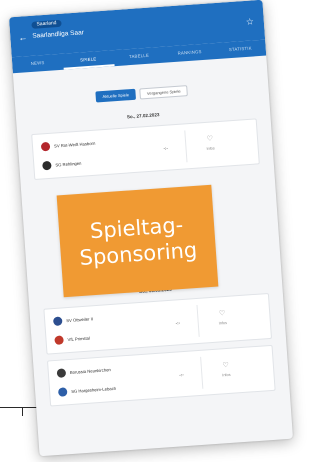 The width and height of the screenshot is (320, 462). I want to click on sponsor-banner: Spieltag- Sponsoring, so click(137, 241).